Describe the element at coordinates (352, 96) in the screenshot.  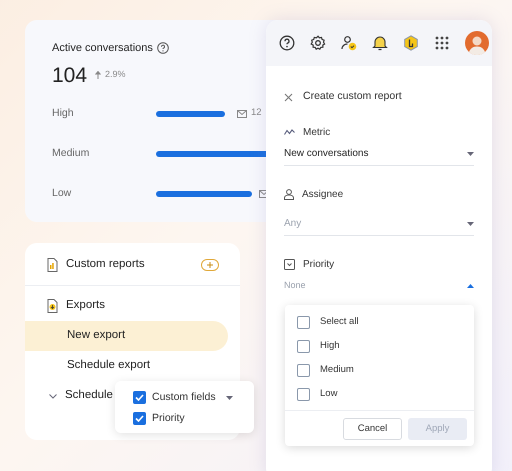
I see `panel-title: Create custom report` at that location.